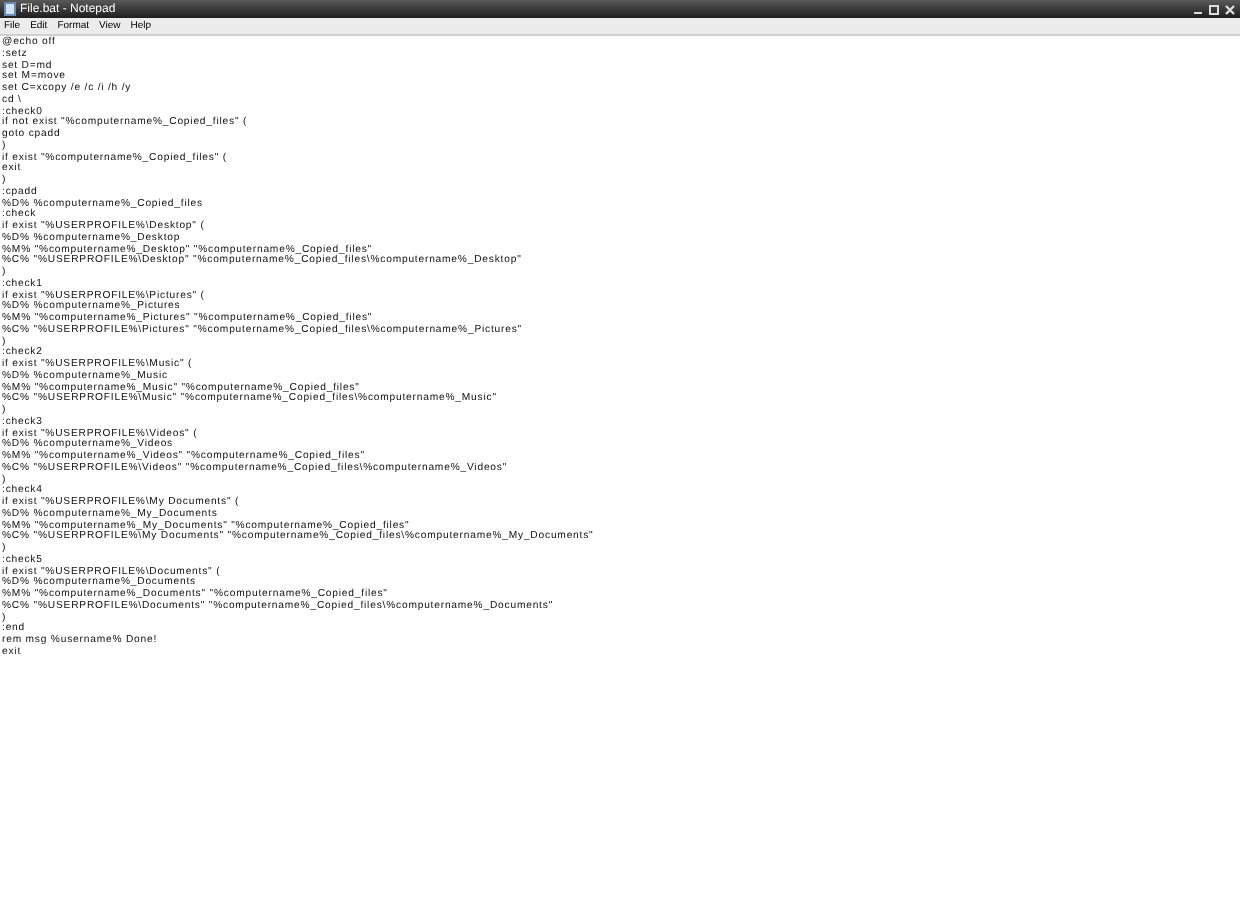 The image size is (1240, 910). What do you see at coordinates (10, 9) in the screenshot?
I see `notepad-icon` at bounding box center [10, 9].